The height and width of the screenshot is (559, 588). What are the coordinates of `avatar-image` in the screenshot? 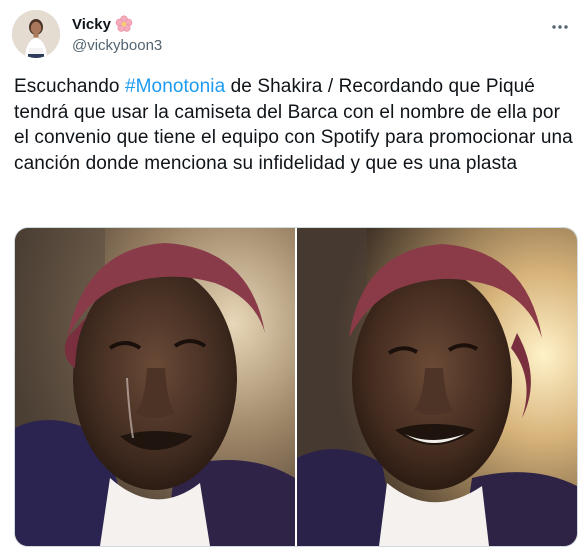 It's located at (36, 34).